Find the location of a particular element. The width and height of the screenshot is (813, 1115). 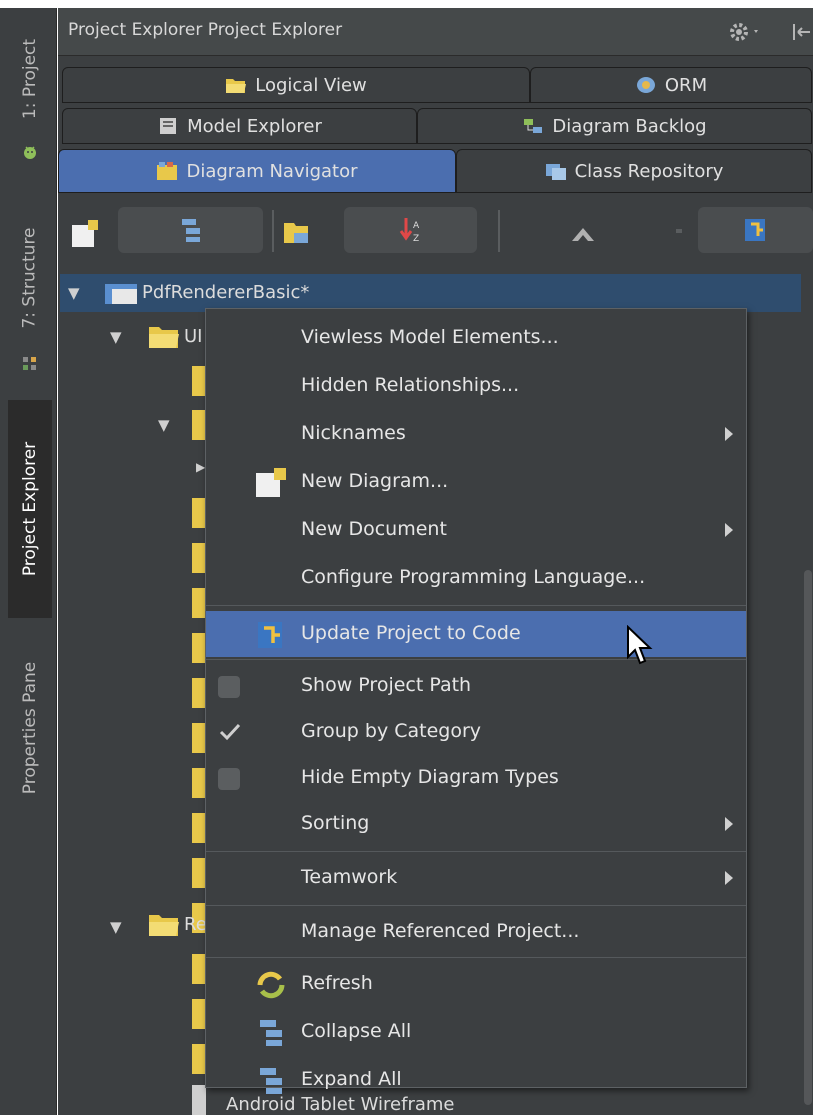

toolbar-separator is located at coordinates (499, 231).